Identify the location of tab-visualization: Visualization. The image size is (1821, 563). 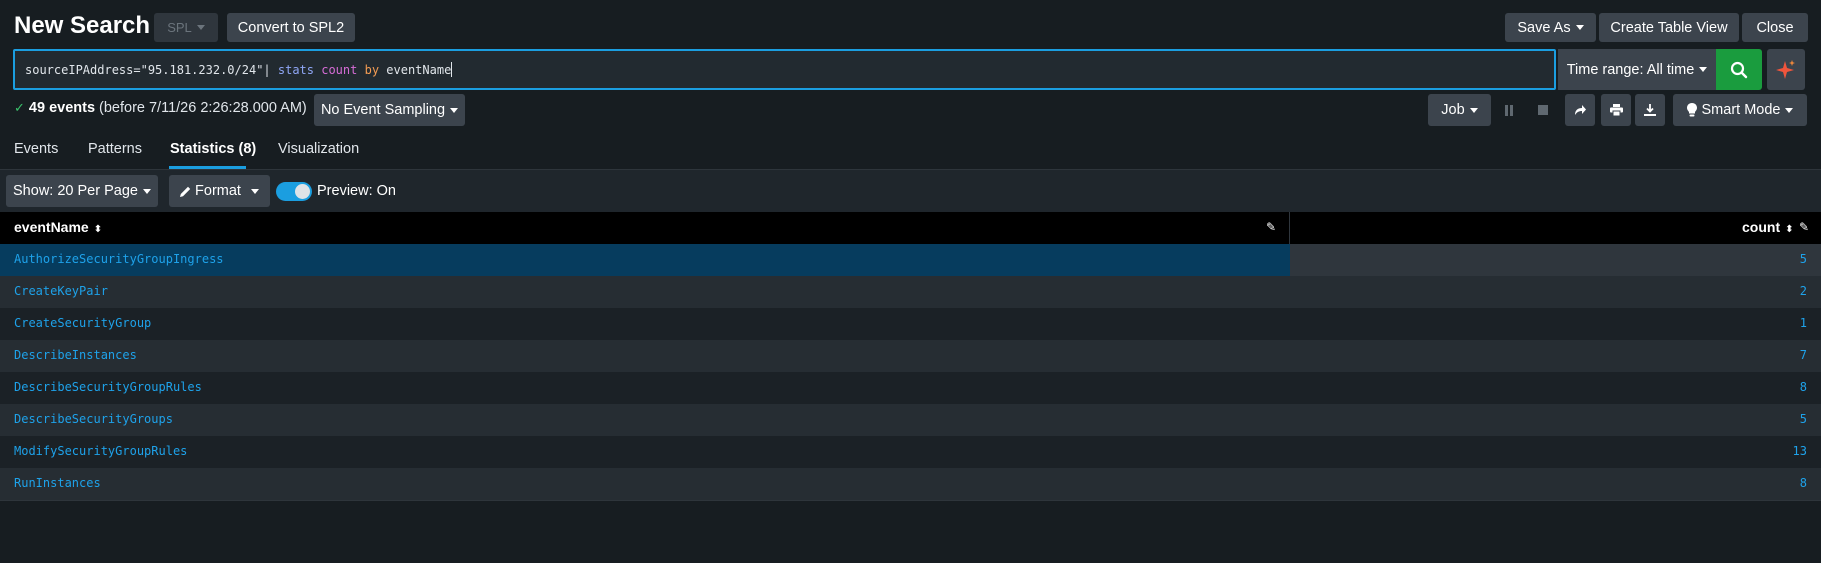
(318, 149).